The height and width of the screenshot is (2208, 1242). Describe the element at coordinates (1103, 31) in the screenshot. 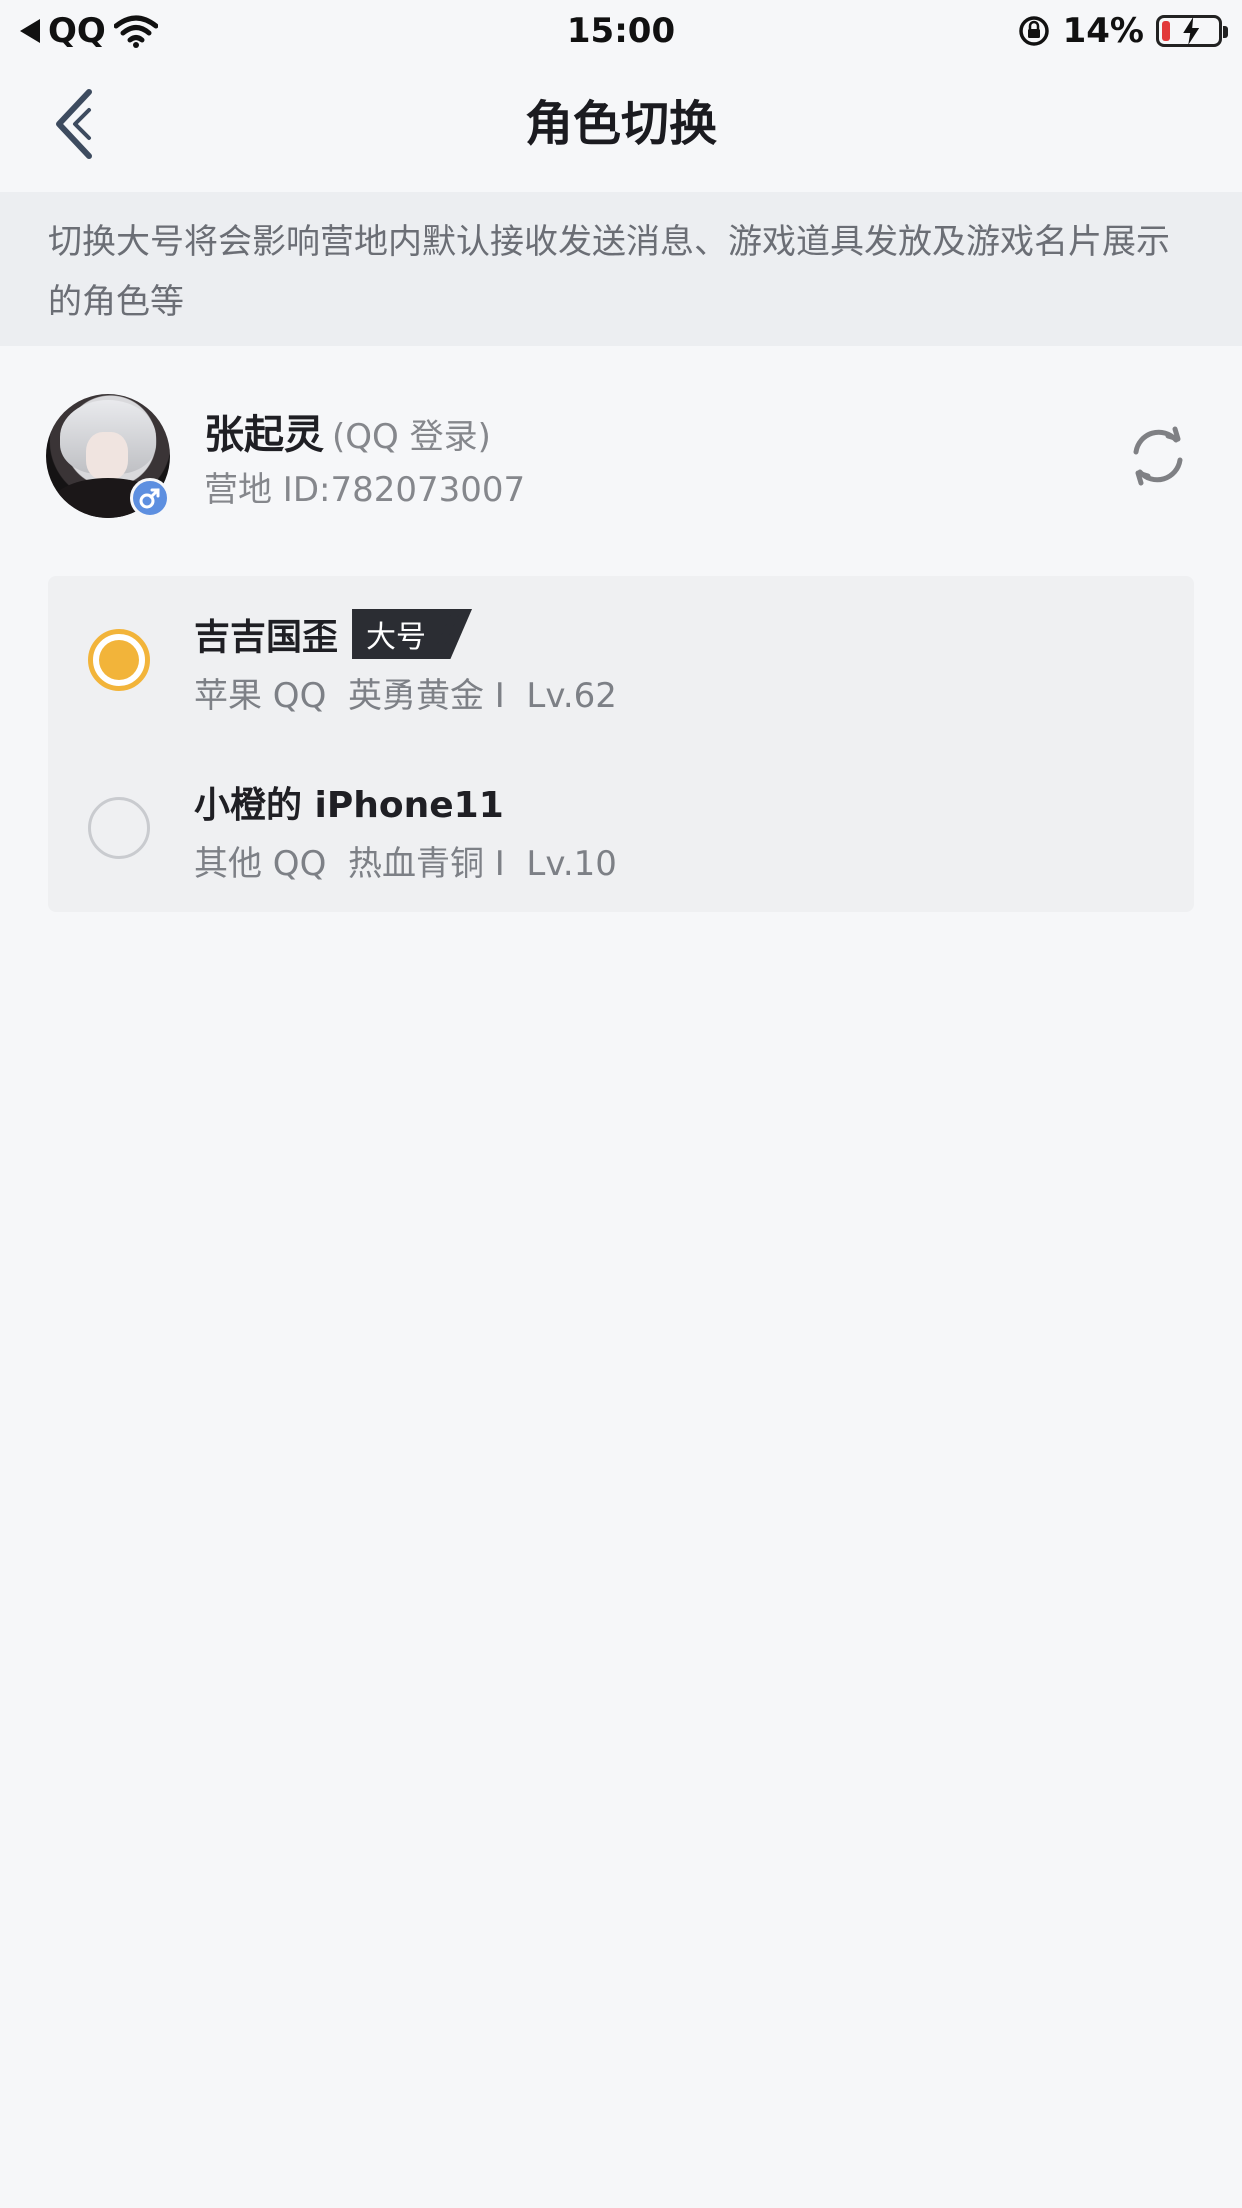

I see `battery-percent: 14%` at that location.